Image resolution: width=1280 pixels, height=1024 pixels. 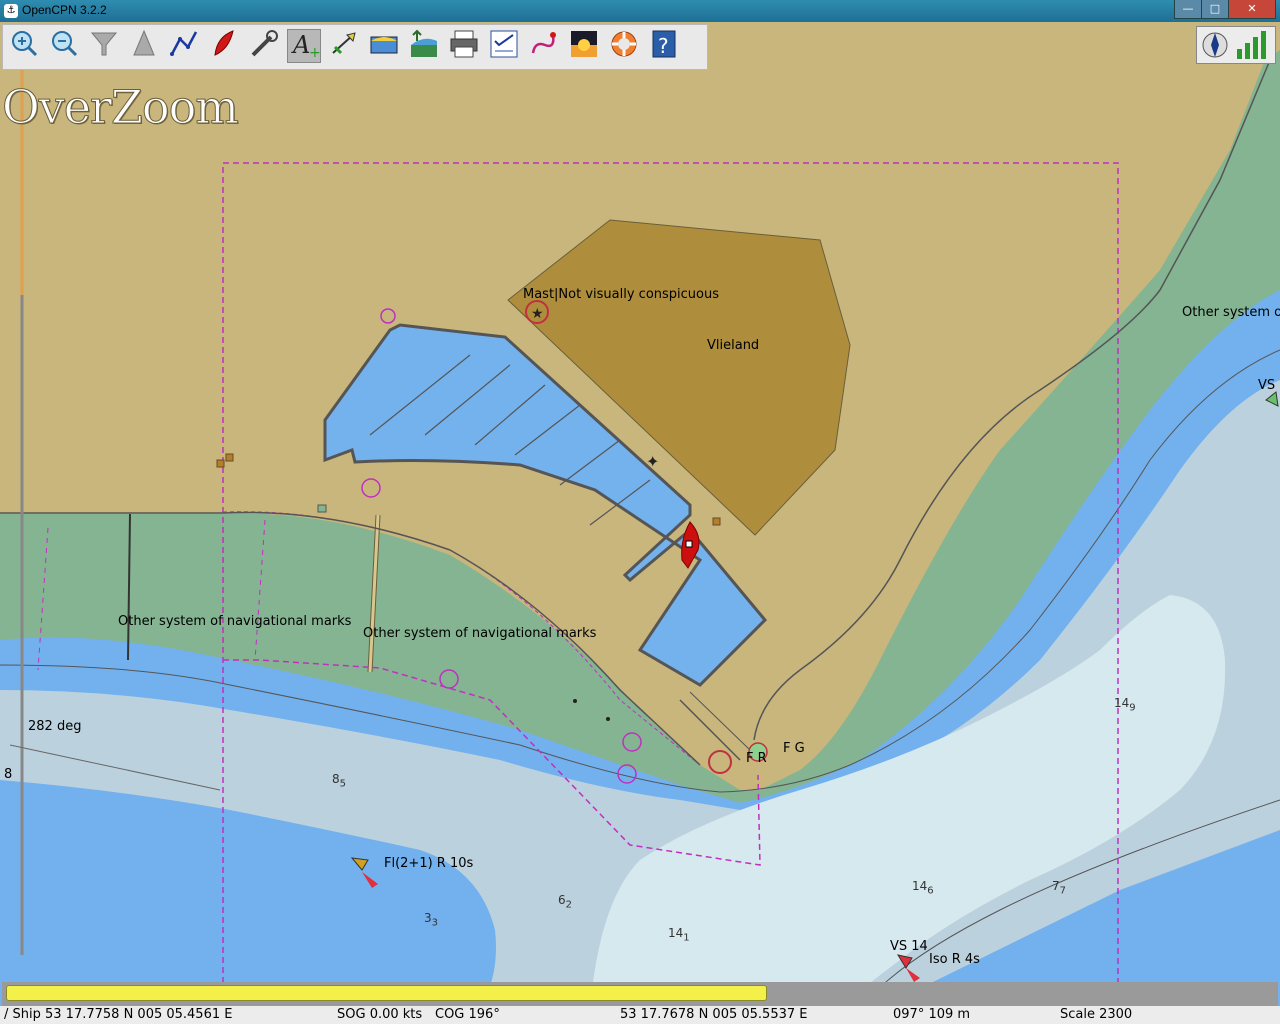 What do you see at coordinates (1215, 45) in the screenshot?
I see `compass-icon` at bounding box center [1215, 45].